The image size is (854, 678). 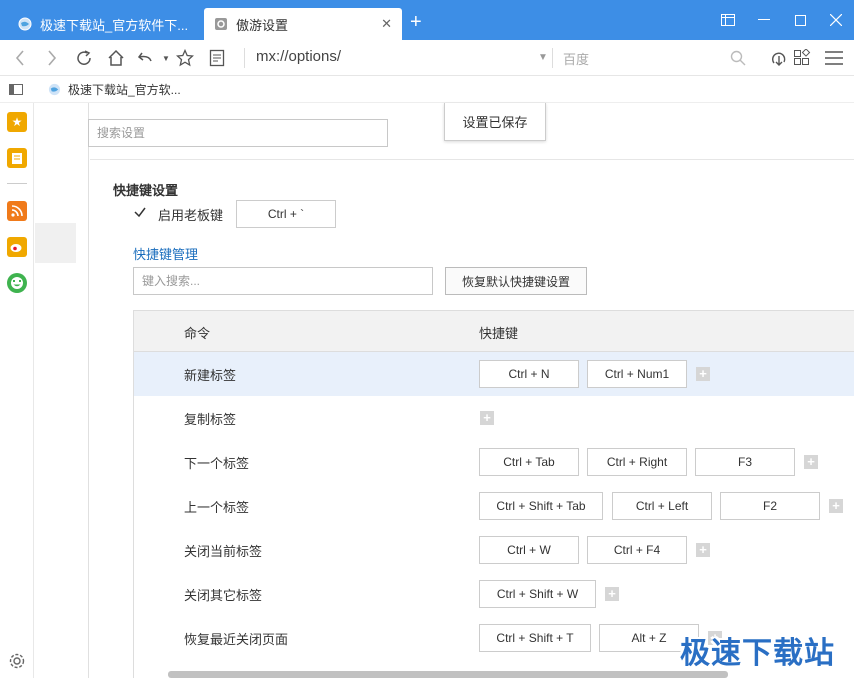 I want to click on divider, so click(x=472, y=159).